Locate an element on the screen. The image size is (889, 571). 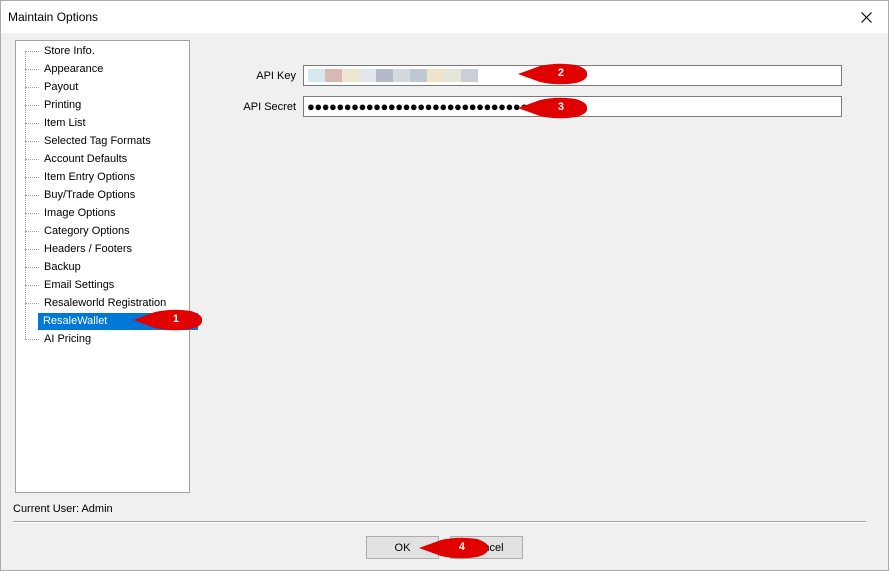
tree-item-label: Selected Tag Formats is located at coordinates (97, 140).